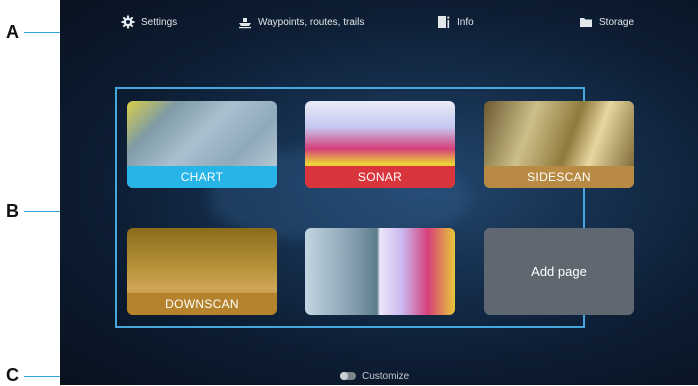 Image resolution: width=698 pixels, height=386 pixels. I want to click on downscan-page-label: DOWNSCAN, so click(202, 304).